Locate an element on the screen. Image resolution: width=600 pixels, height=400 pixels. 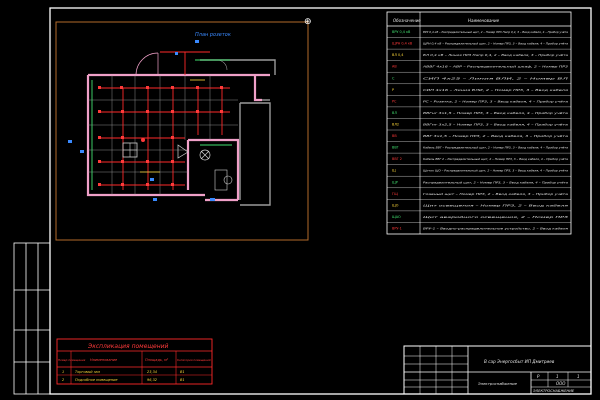
row-1-area: 23,34 is located at coordinates (152, 372).